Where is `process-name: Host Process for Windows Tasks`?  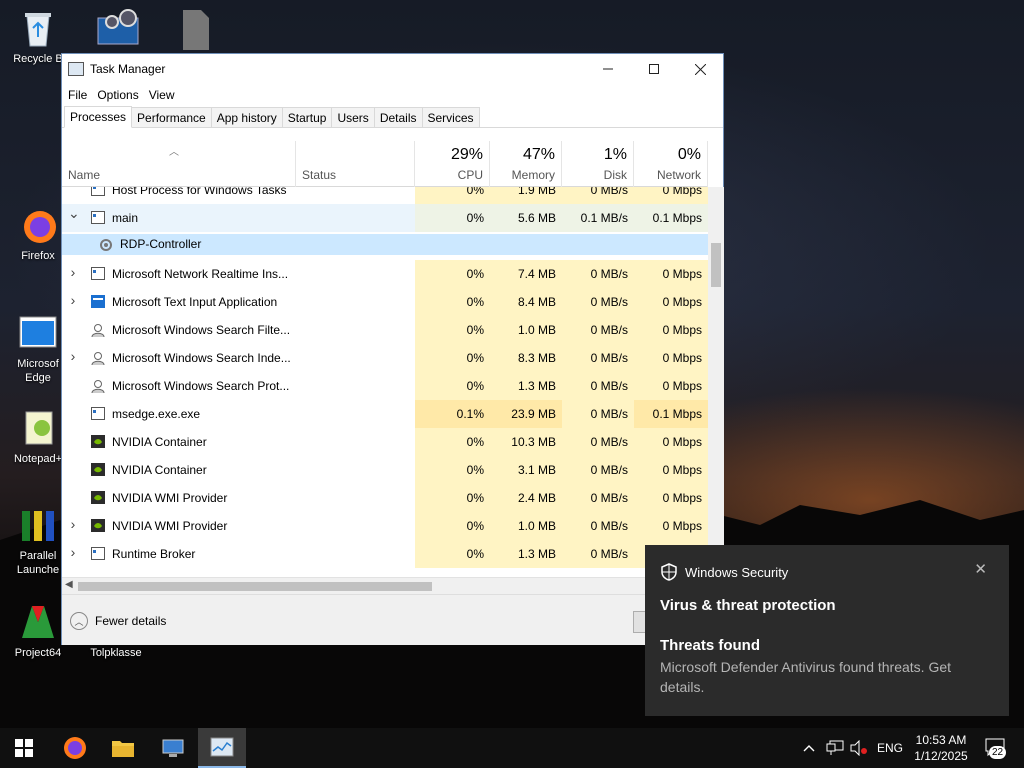
process-name: Host Process for Windows Tasks is located at coordinates (199, 192).